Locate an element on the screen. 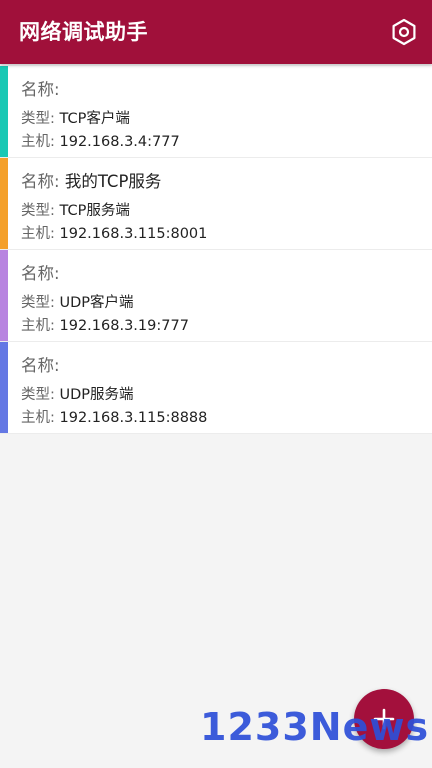 This screenshot has height=768, width=432. host-value: 192.168.3.115:8001 is located at coordinates (133, 234).